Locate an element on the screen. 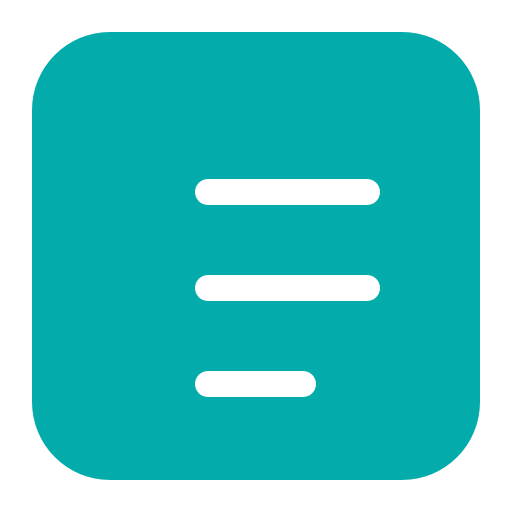  menu-line-bottom is located at coordinates (255, 384).